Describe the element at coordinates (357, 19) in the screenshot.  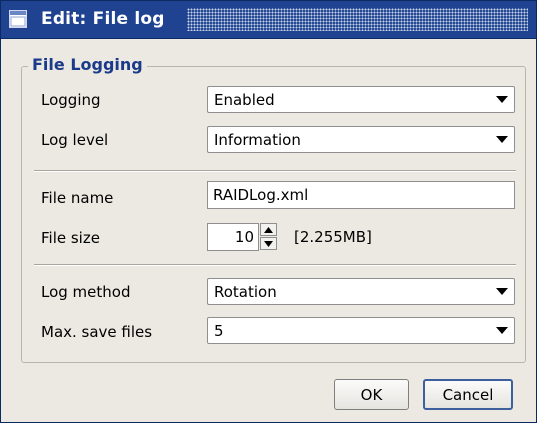
I see `title-bar-pattern` at that location.